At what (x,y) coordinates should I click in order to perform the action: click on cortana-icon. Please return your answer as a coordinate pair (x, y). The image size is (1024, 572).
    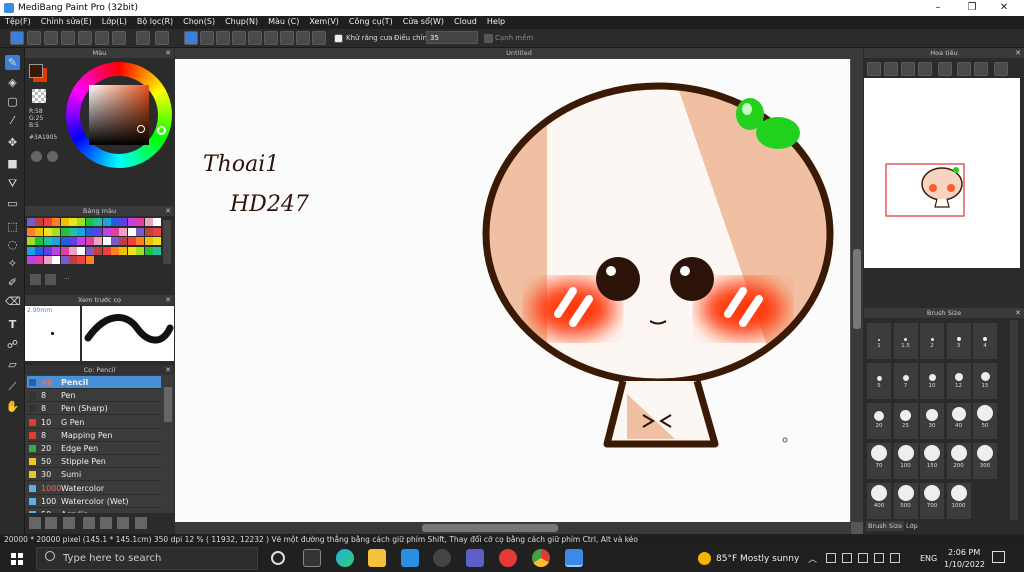
    Looking at the image, I should click on (278, 558).